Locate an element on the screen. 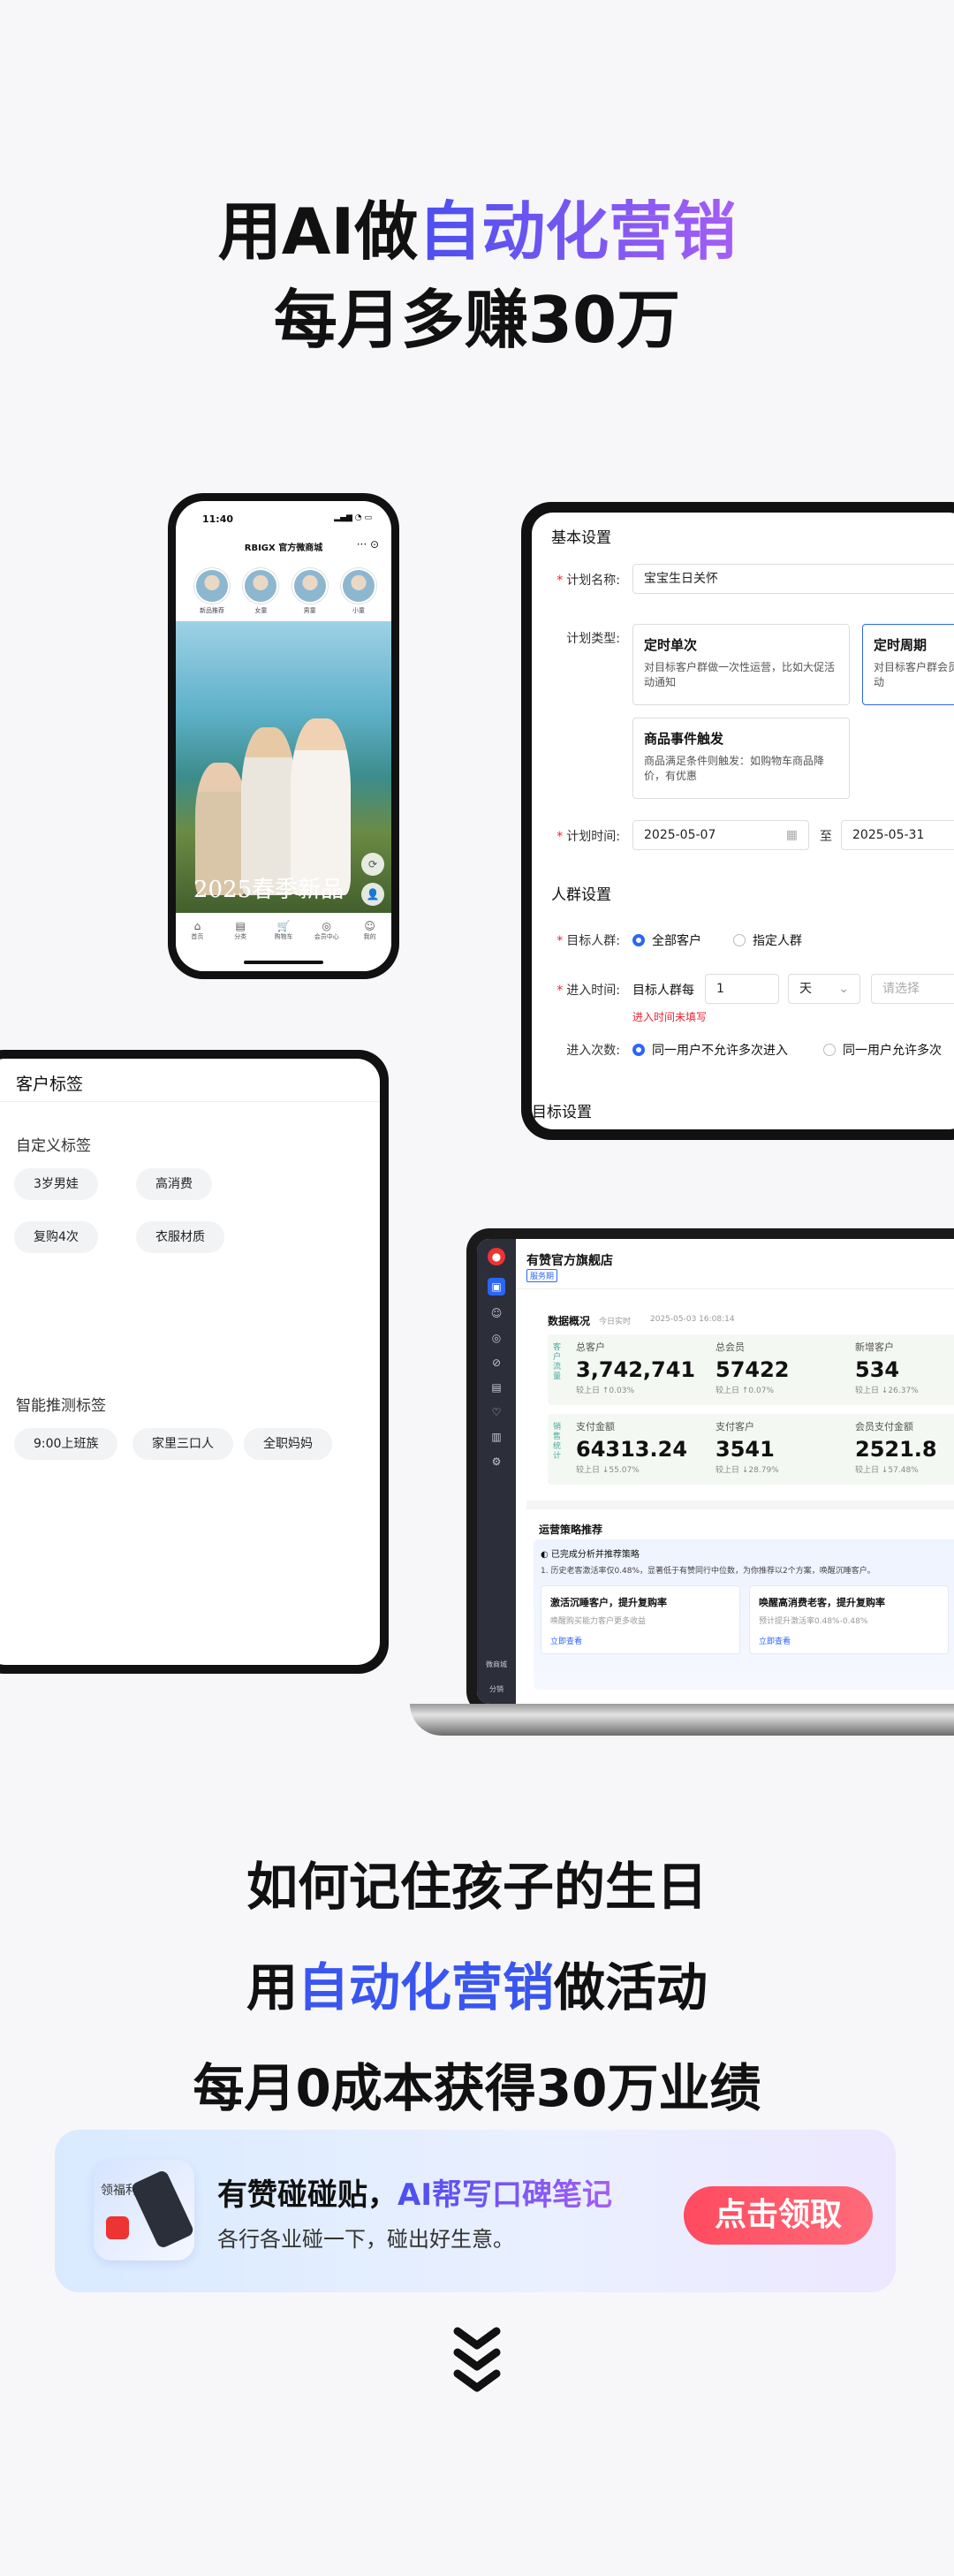 The height and width of the screenshot is (2576, 954). category-item: 新品推荐 is located at coordinates (212, 591).